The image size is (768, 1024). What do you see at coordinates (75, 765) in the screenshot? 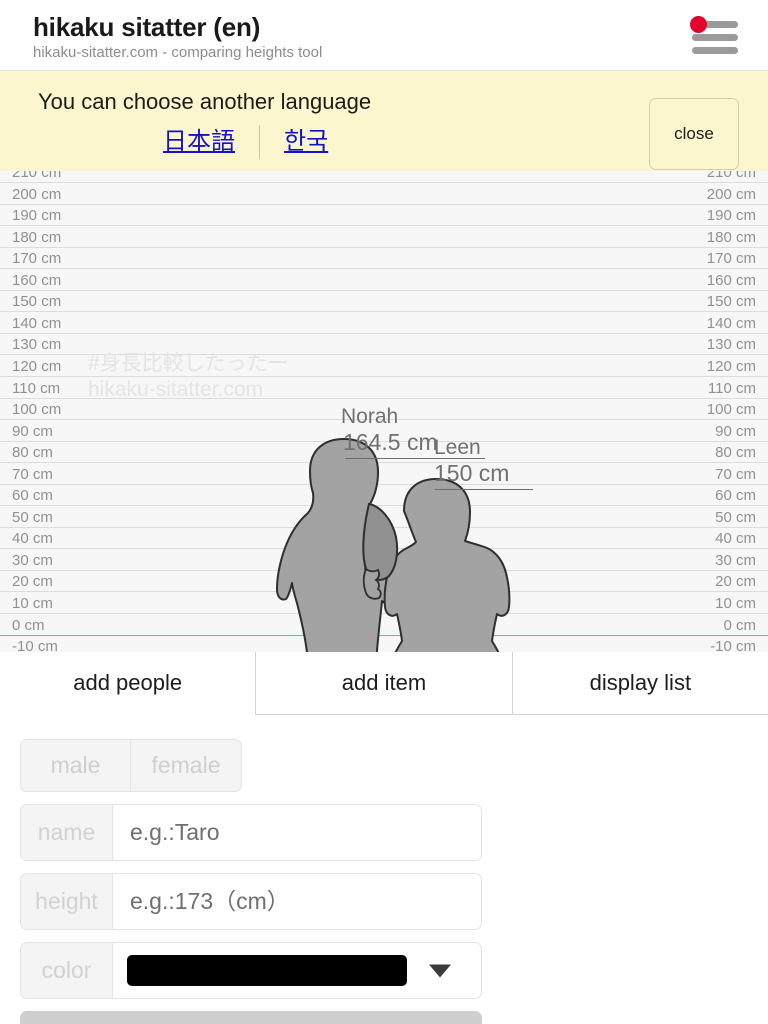
I see `gender-male-button: male` at bounding box center [75, 765].